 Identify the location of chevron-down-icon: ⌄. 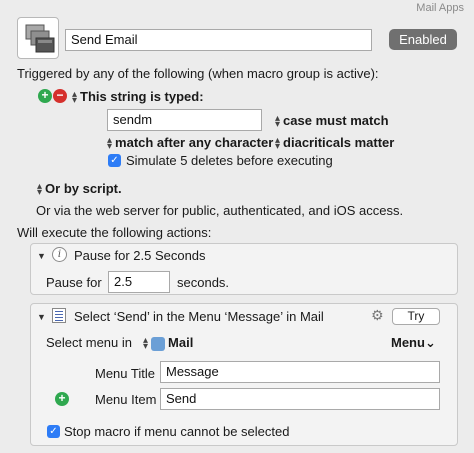
(430, 342).